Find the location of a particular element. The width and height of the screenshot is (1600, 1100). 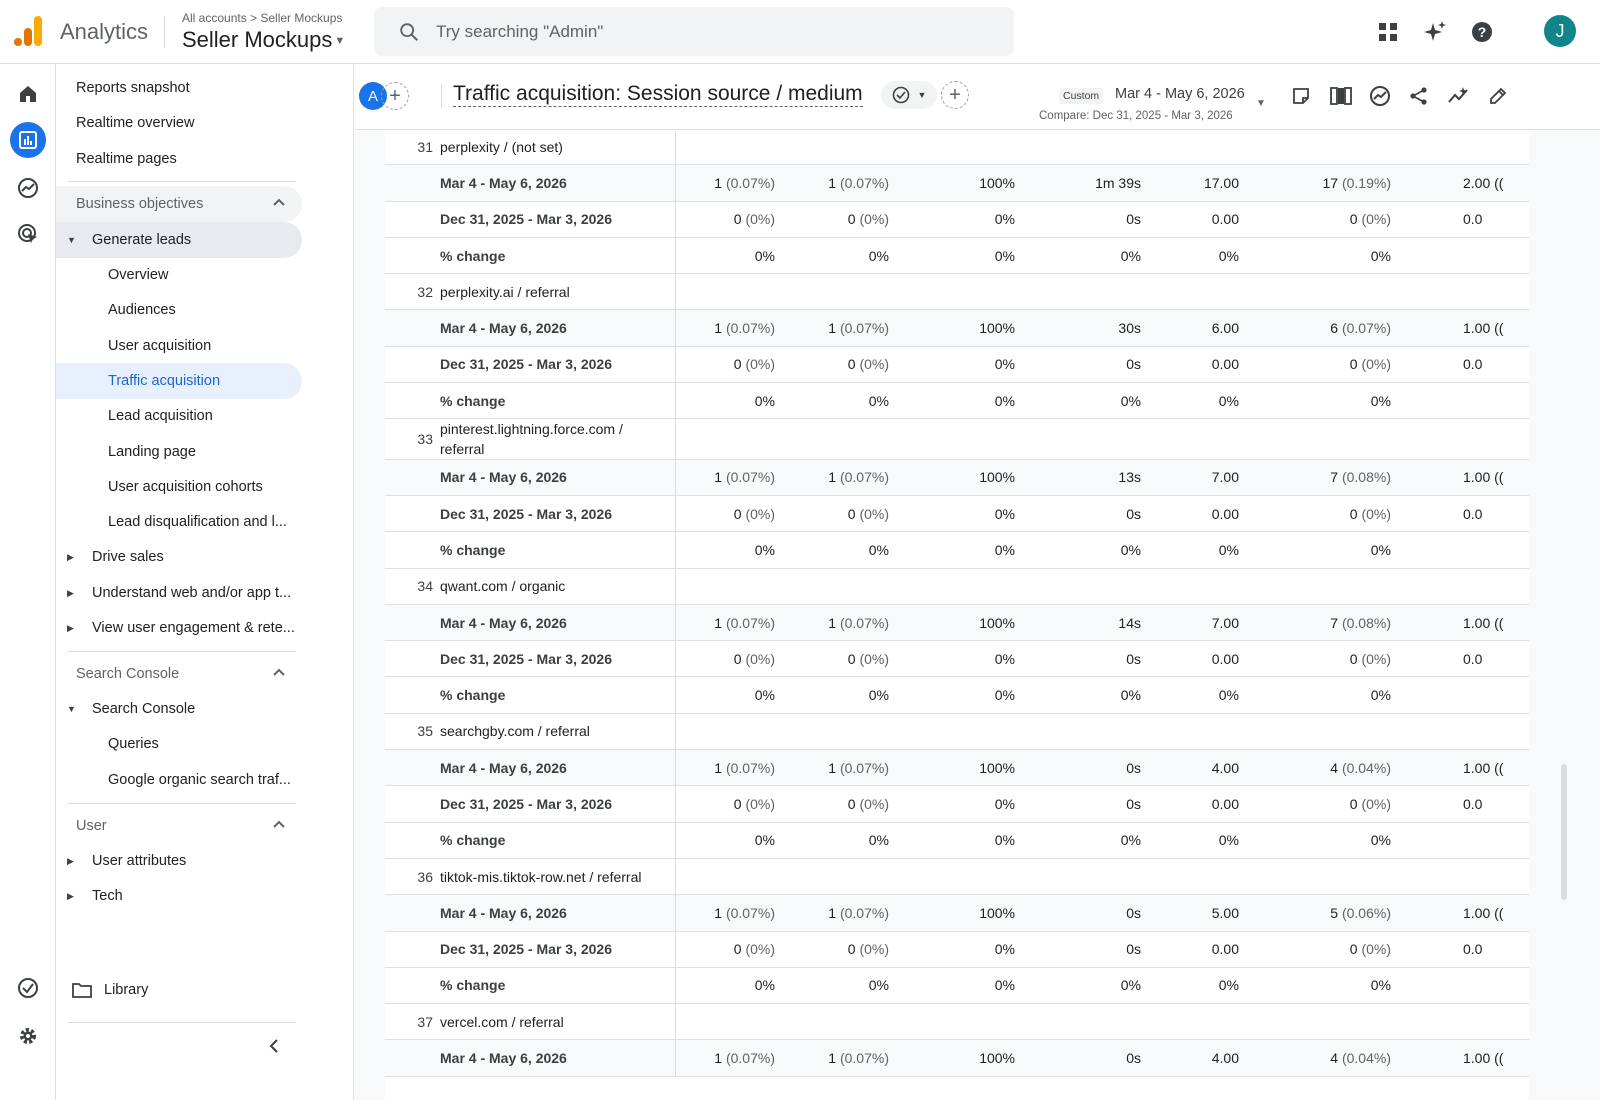

dimension-cell: pinterest.lightning.force.com / referral is located at coordinates (555, 439).